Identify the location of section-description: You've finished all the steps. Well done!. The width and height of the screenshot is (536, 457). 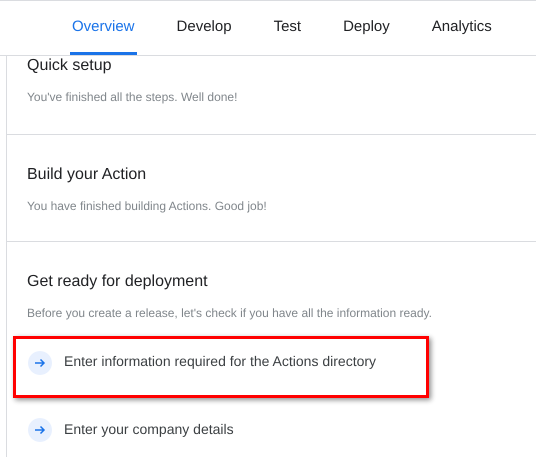
(132, 97).